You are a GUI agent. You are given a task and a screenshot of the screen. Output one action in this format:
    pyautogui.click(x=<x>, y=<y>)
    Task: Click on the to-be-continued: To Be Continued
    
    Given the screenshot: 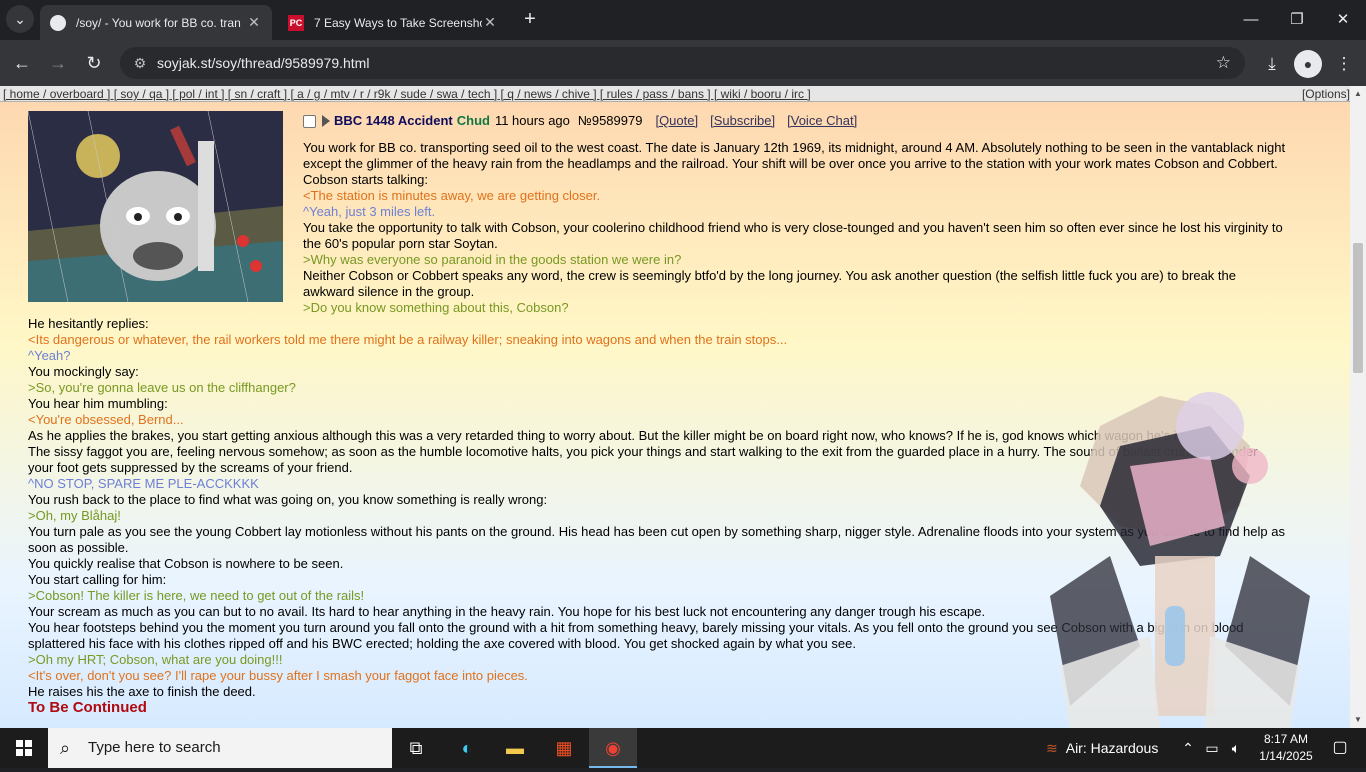 What is the action you would take?
    pyautogui.click(x=87, y=707)
    